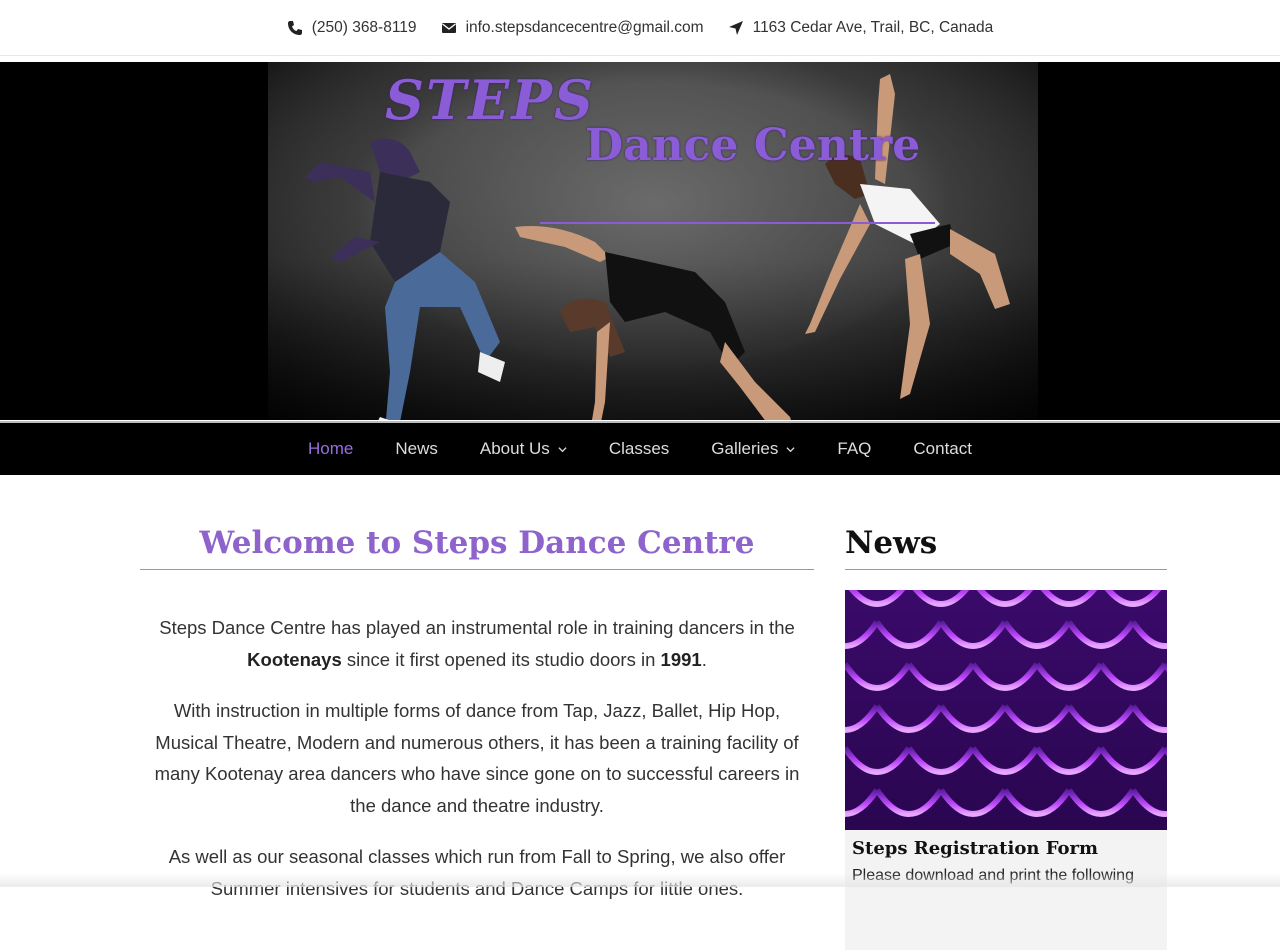 The image size is (1280, 950). I want to click on hiphop-dancer-image, so click(405, 279).